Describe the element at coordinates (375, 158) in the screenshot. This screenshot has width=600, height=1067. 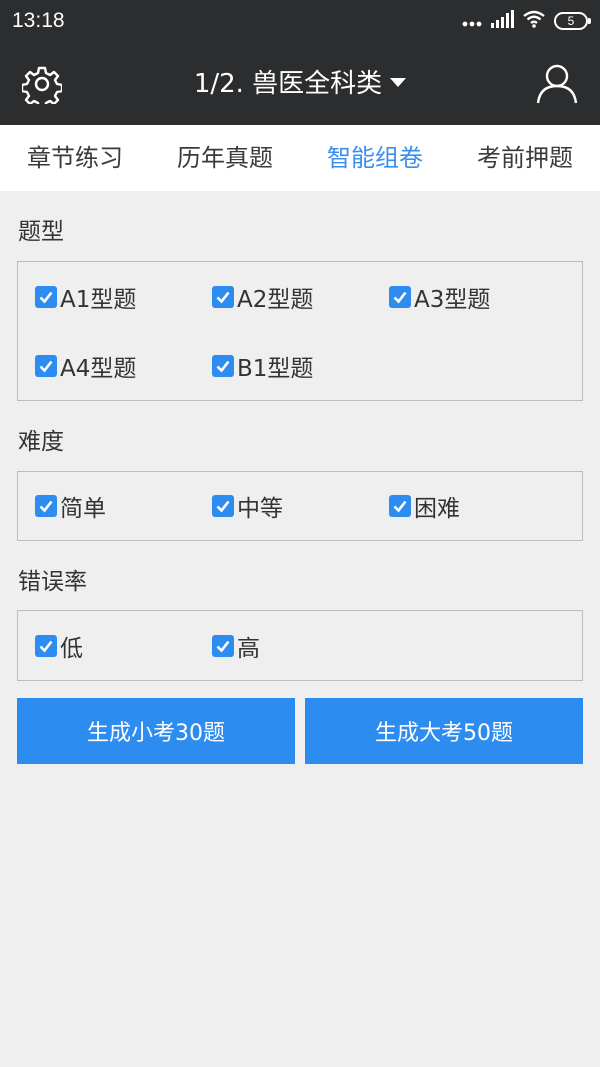
I see `tab-smart-paper: 智能组卷` at that location.